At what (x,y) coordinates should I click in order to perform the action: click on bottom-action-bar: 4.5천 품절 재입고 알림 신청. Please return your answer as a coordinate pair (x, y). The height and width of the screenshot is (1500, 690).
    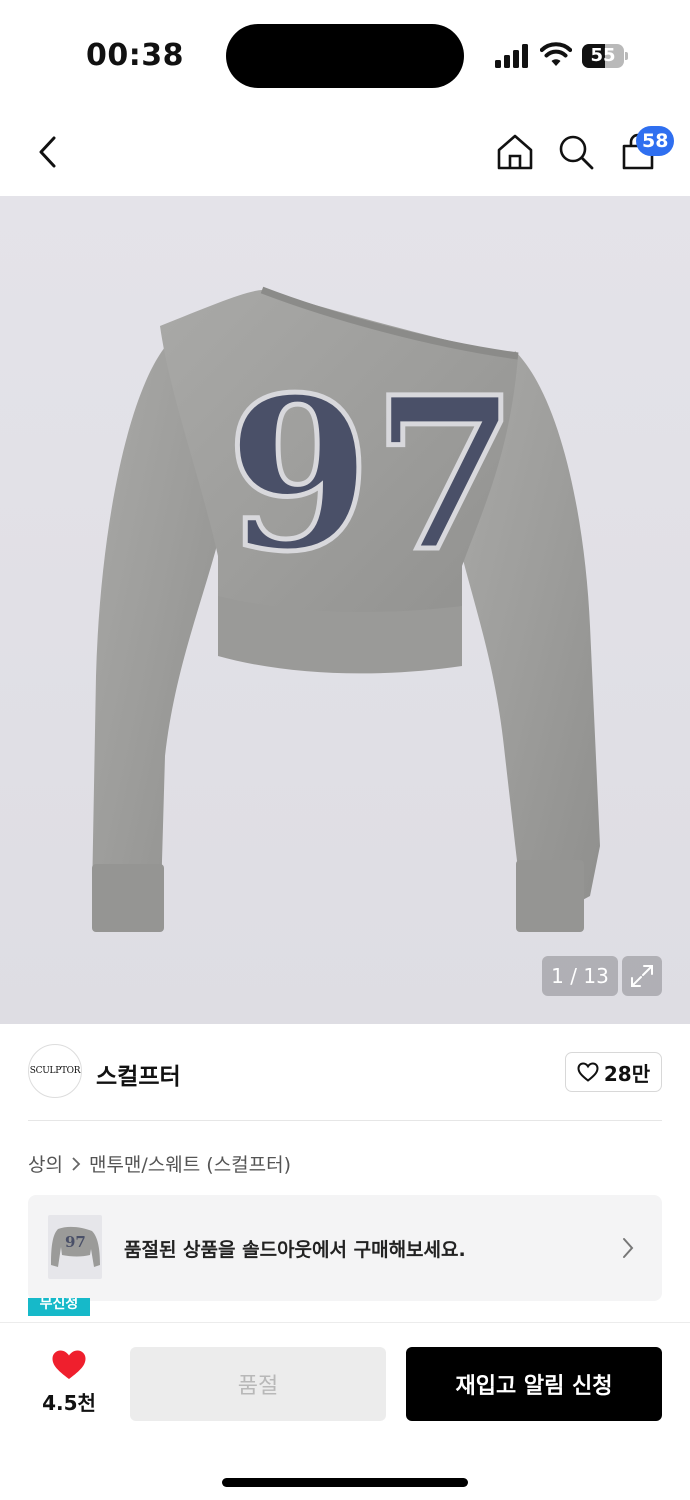
    Looking at the image, I should click on (345, 1411).